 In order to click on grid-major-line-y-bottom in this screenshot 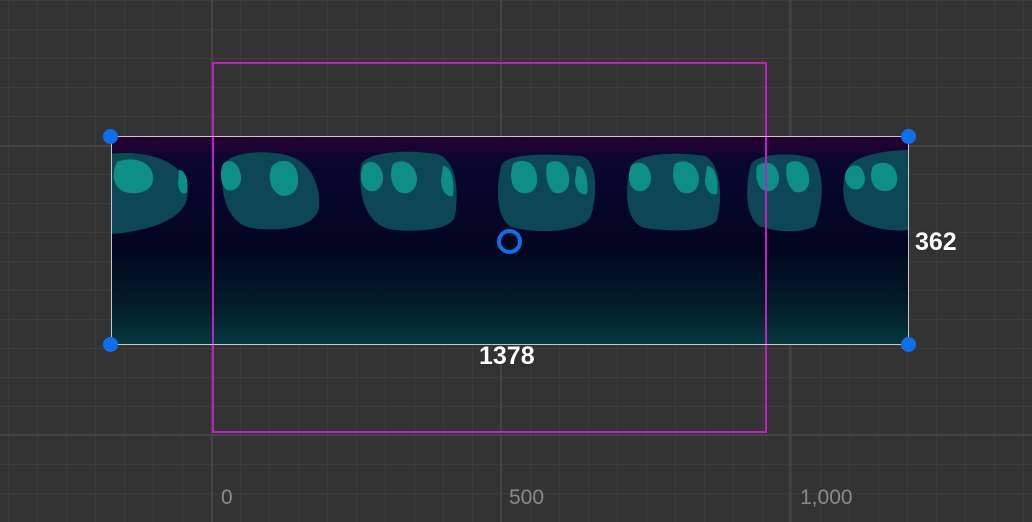, I will do `click(516, 435)`.